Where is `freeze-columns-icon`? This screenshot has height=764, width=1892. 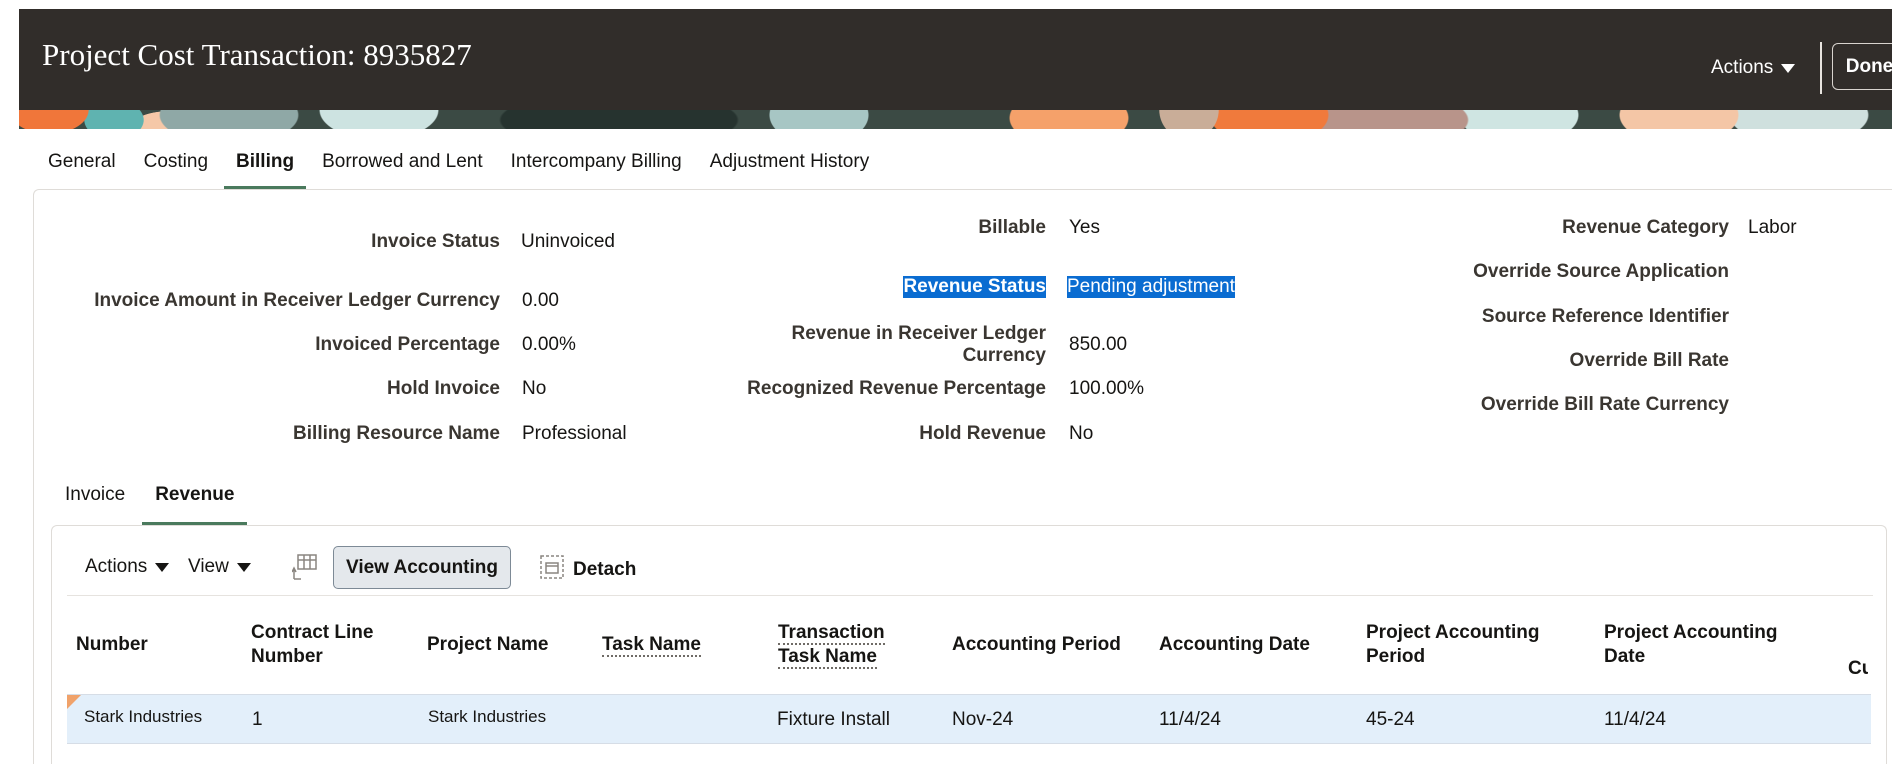 freeze-columns-icon is located at coordinates (304, 570).